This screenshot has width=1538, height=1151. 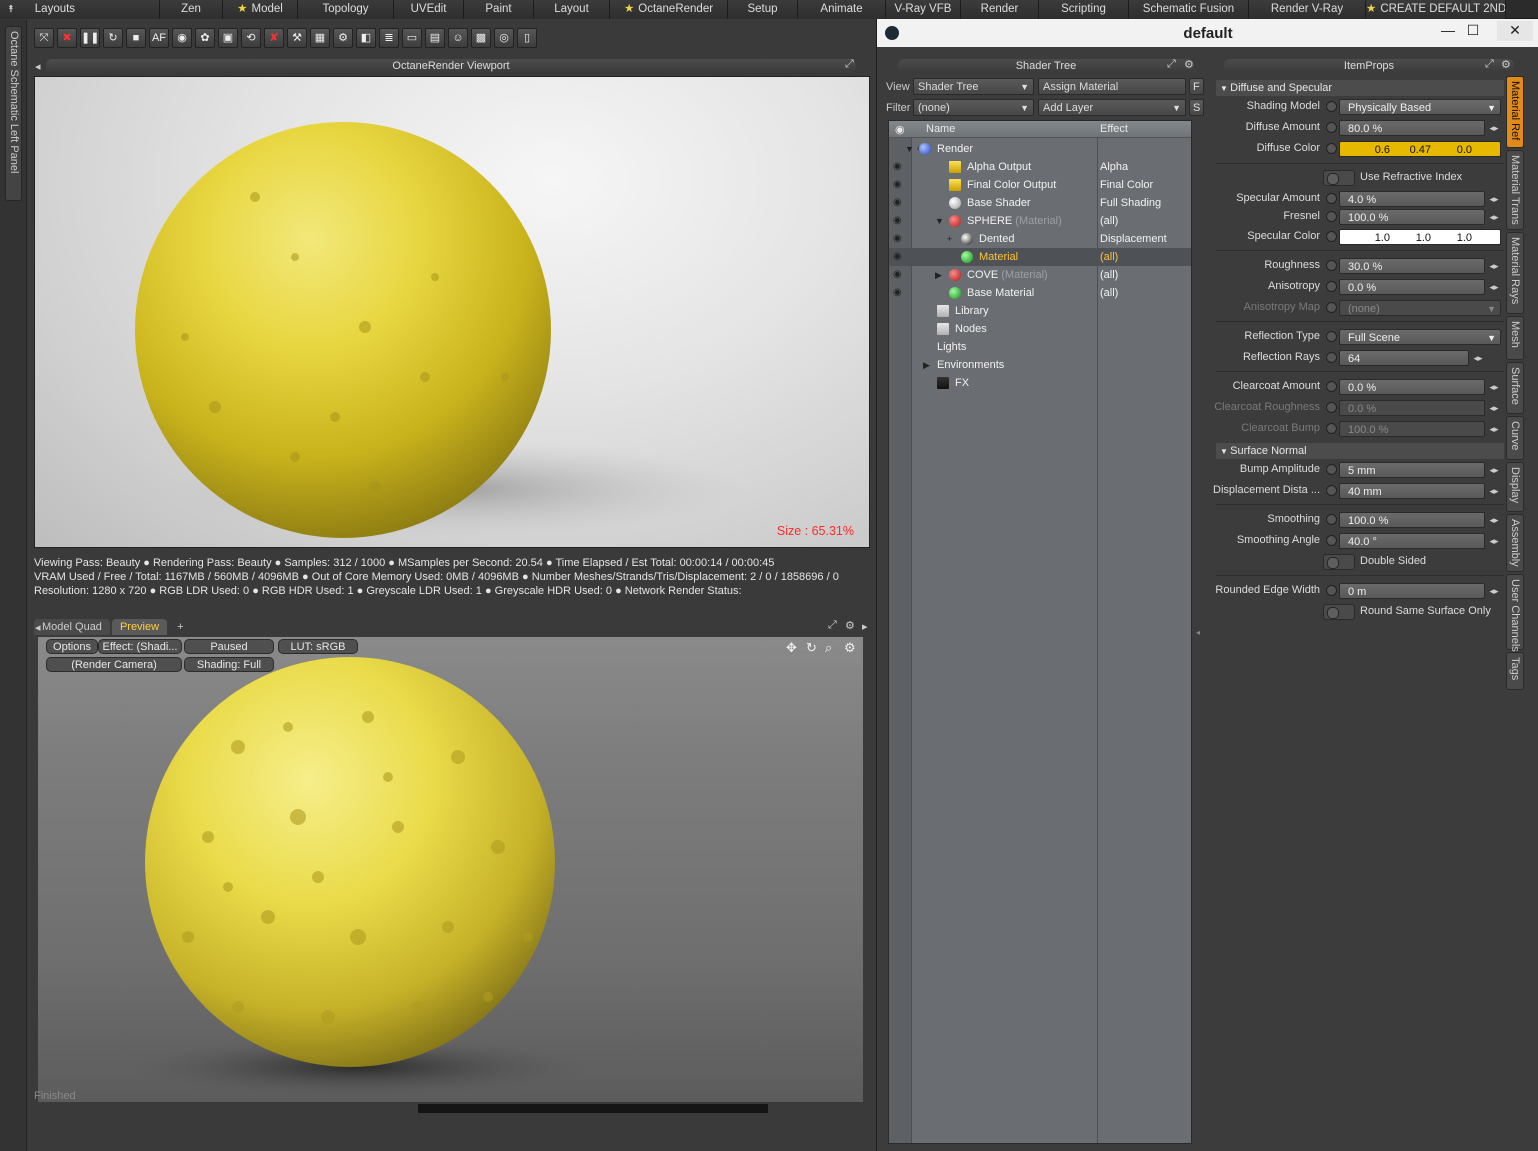 I want to click on clearcoat-amount-spinner-icon: ◂▸, so click(x=1494, y=387).